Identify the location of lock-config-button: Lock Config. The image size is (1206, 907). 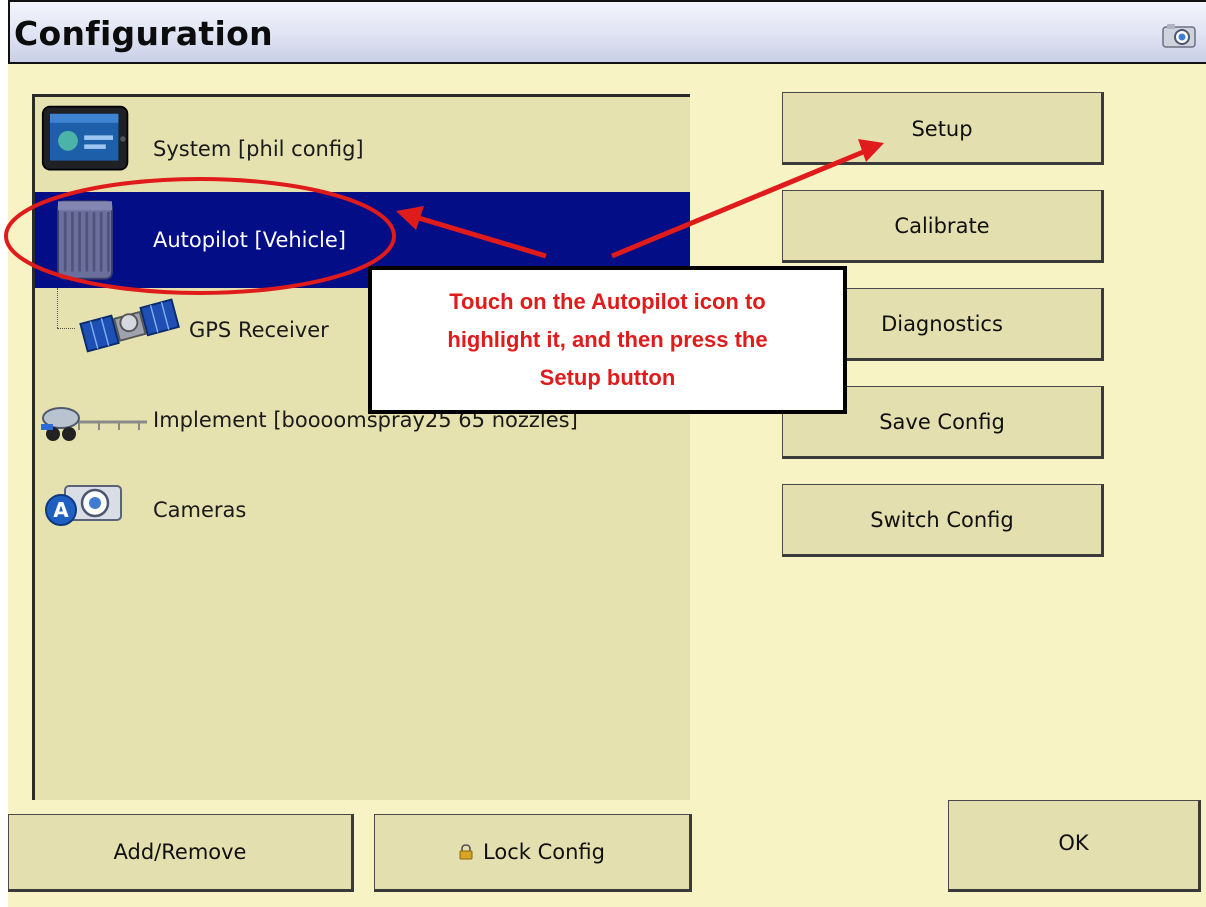
(533, 853).